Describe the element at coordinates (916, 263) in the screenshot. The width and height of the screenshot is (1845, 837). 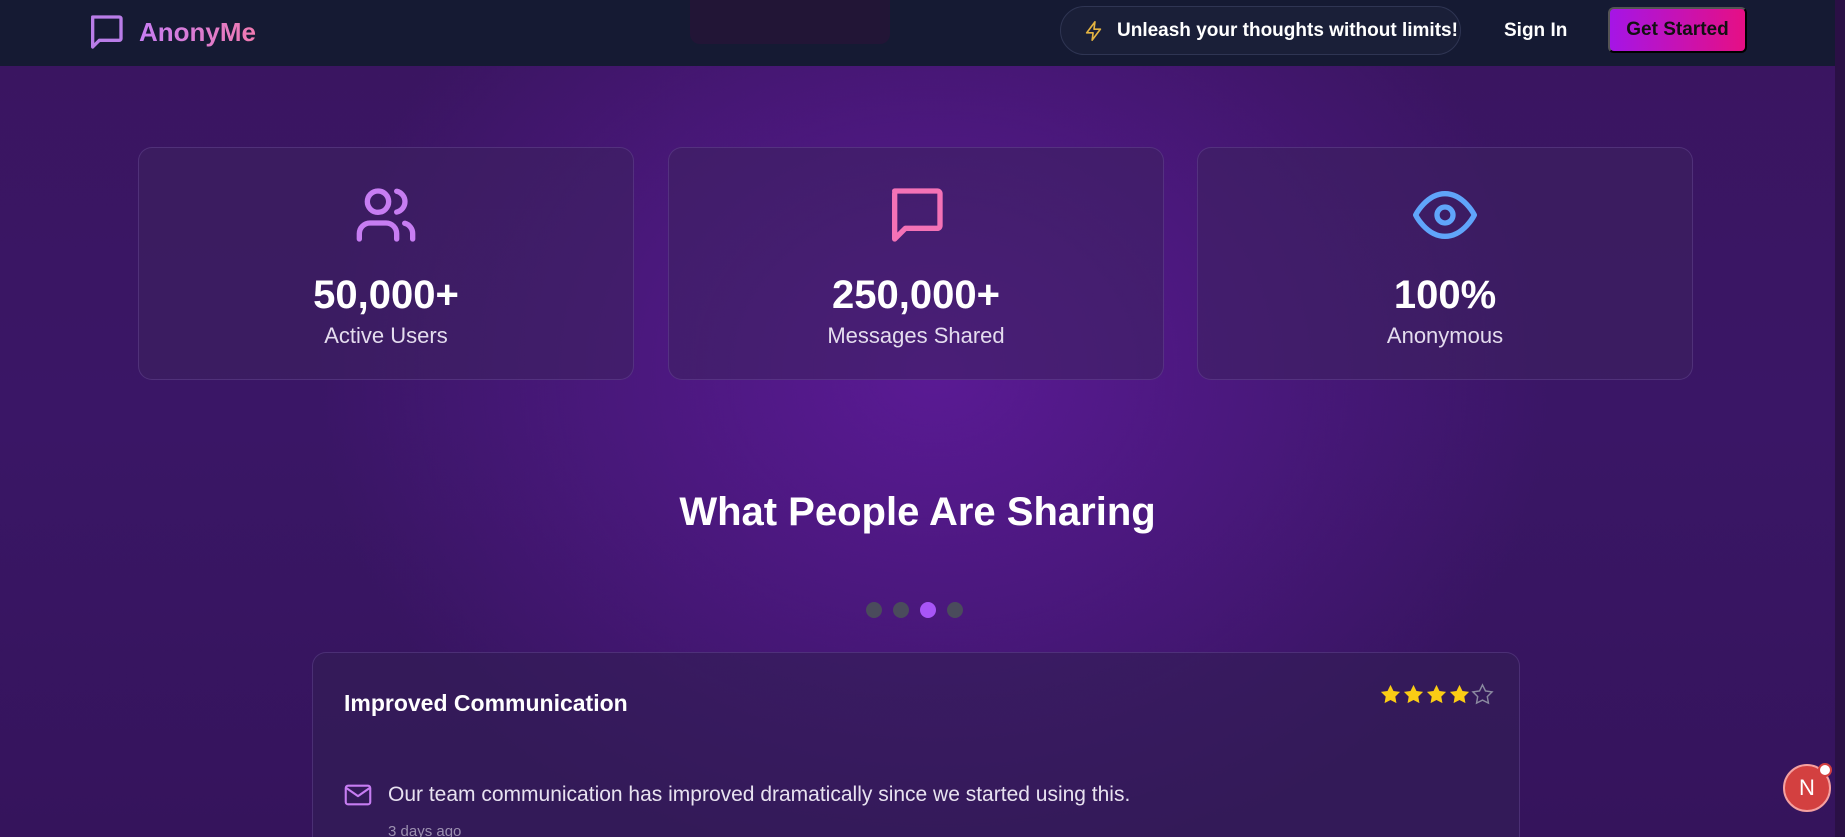
I see `stat-card-messages: 250,000+ Messages Shared` at that location.